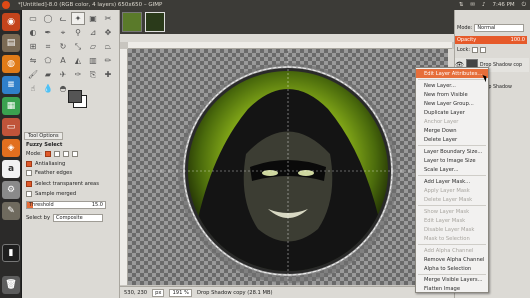 This screenshot has height=298, width=530. Describe the element at coordinates (503, 5) in the screenshot. I see `clock: 7:46 PM` at that location.